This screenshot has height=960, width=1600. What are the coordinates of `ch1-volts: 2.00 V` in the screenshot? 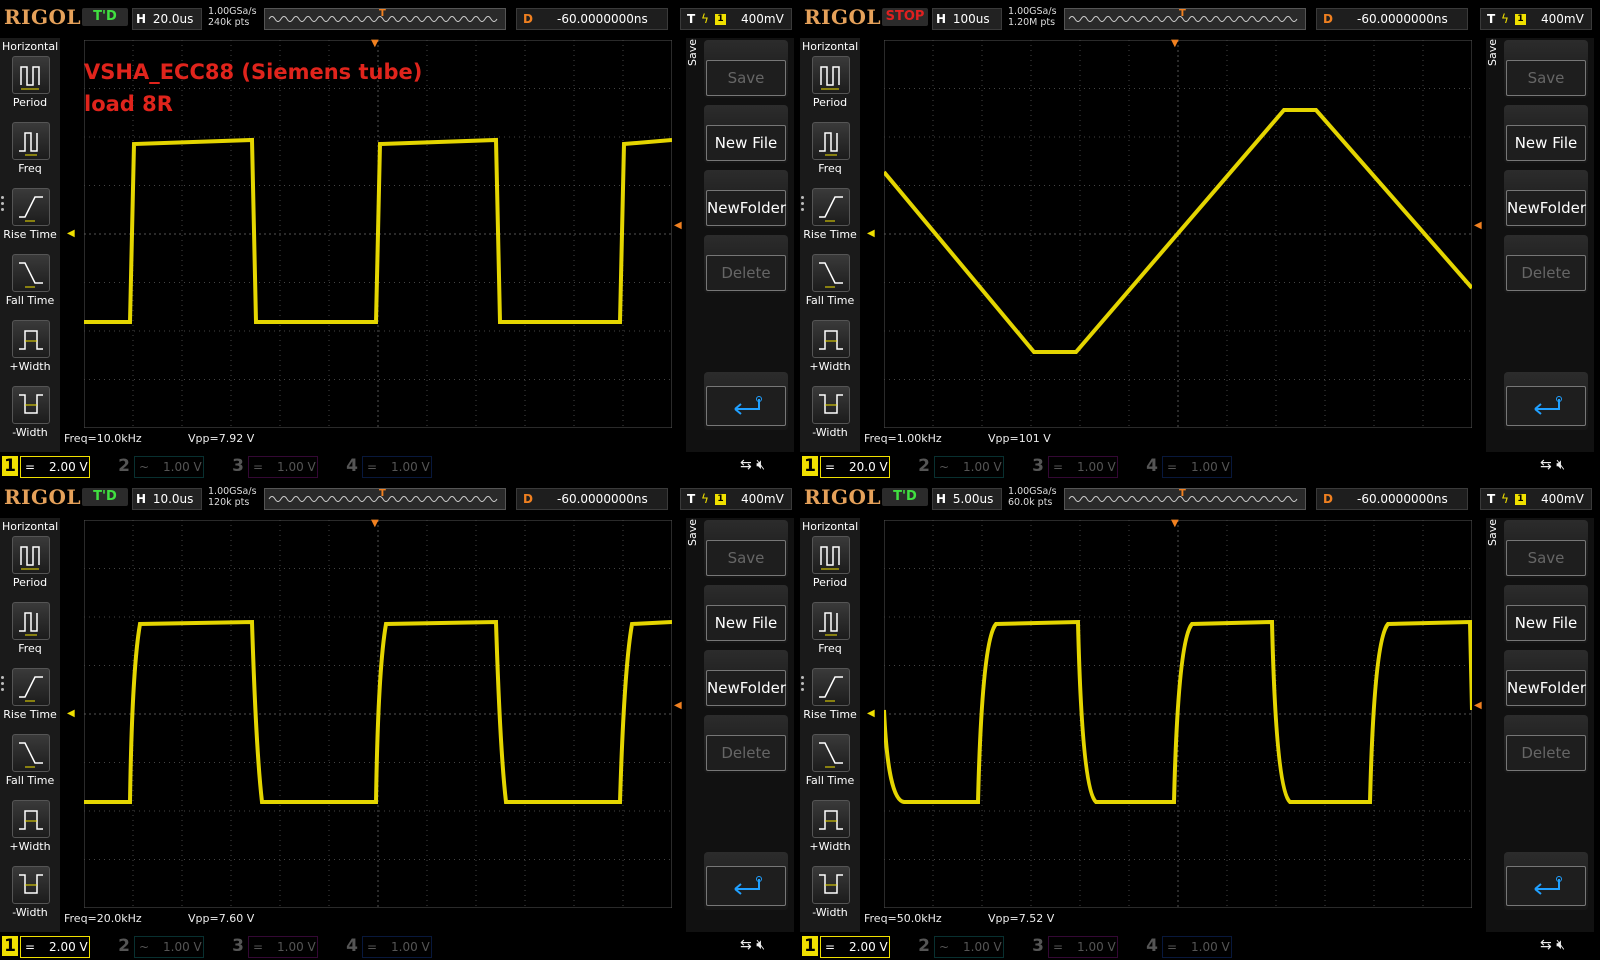 It's located at (868, 947).